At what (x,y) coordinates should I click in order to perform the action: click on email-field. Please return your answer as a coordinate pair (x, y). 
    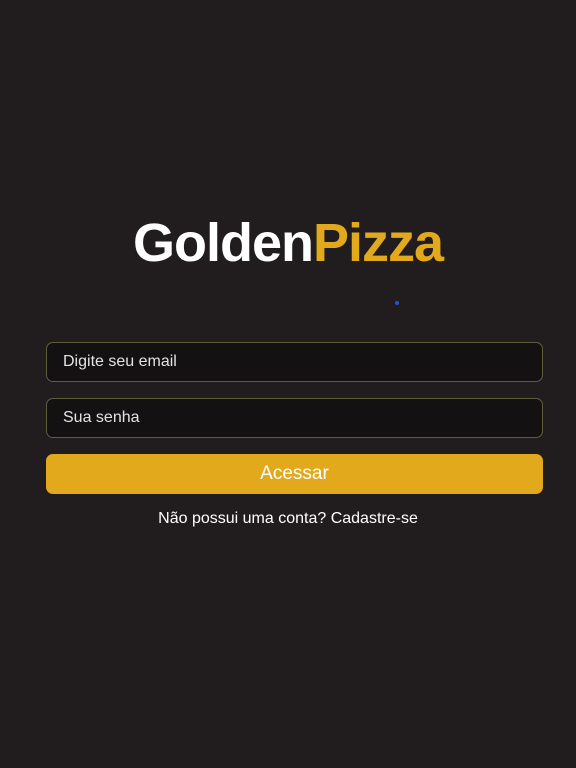
    Looking at the image, I should click on (294, 362).